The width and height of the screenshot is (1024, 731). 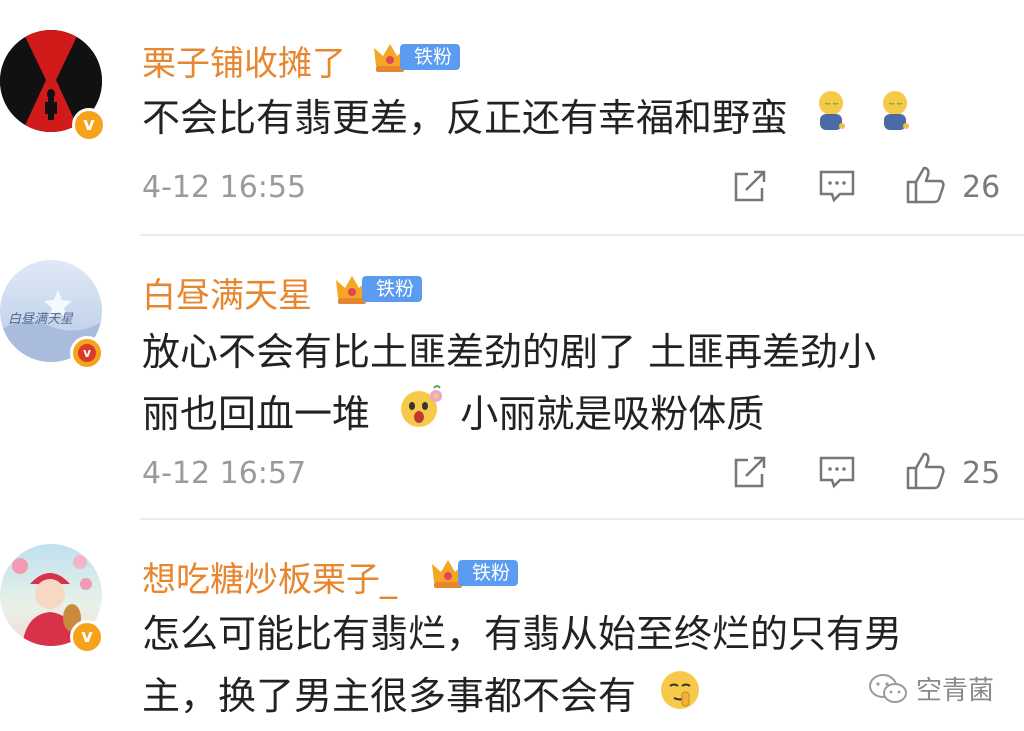 What do you see at coordinates (41, 319) in the screenshot?
I see `avatar-text: 白昼满天星` at bounding box center [41, 319].